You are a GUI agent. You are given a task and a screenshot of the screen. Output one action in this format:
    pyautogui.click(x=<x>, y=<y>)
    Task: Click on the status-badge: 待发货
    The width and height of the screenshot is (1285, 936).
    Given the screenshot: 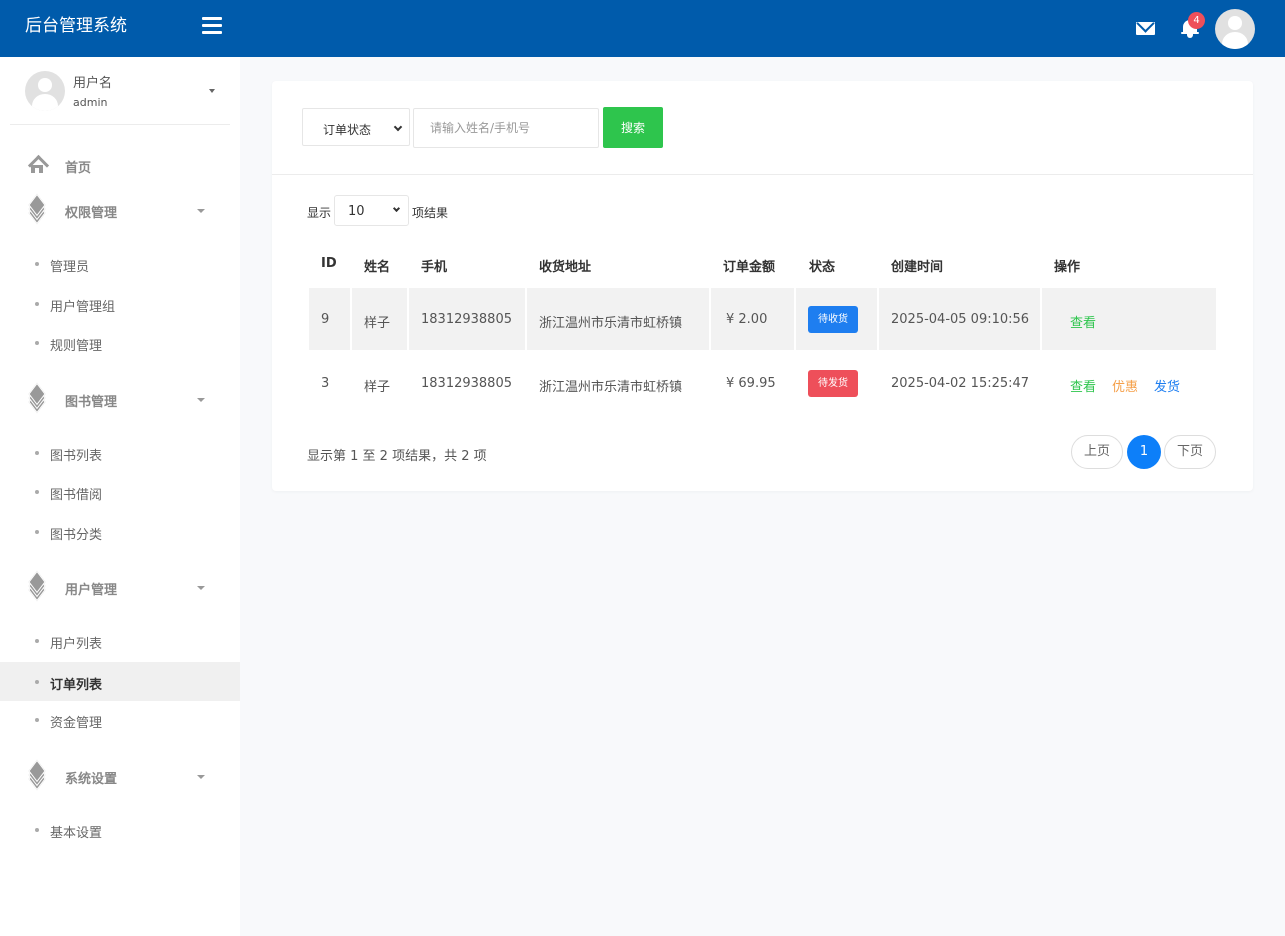 What is the action you would take?
    pyautogui.click(x=833, y=383)
    